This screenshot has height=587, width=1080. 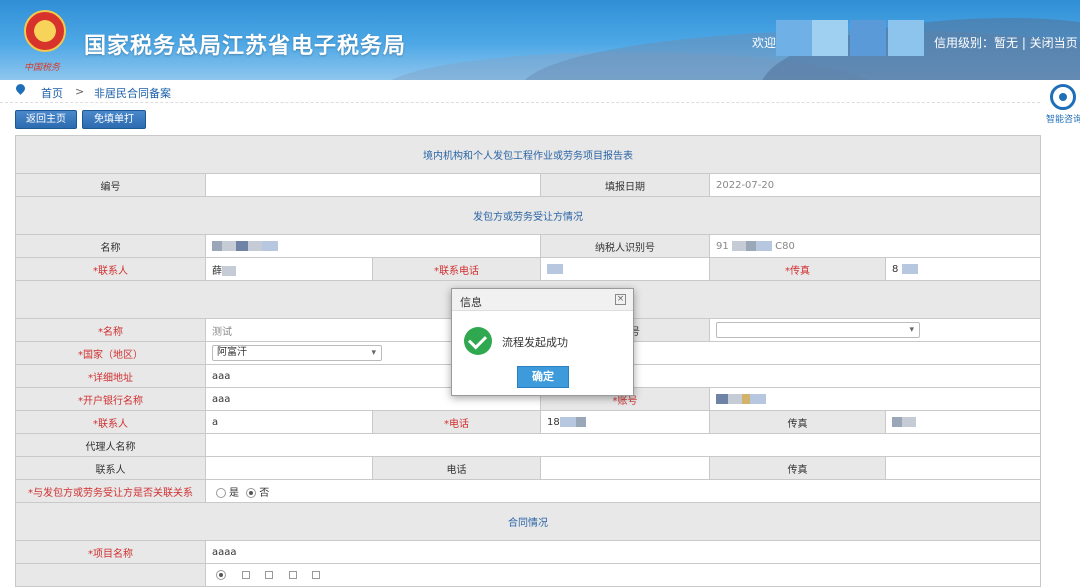 I want to click on close-icon: ×, so click(x=620, y=299).